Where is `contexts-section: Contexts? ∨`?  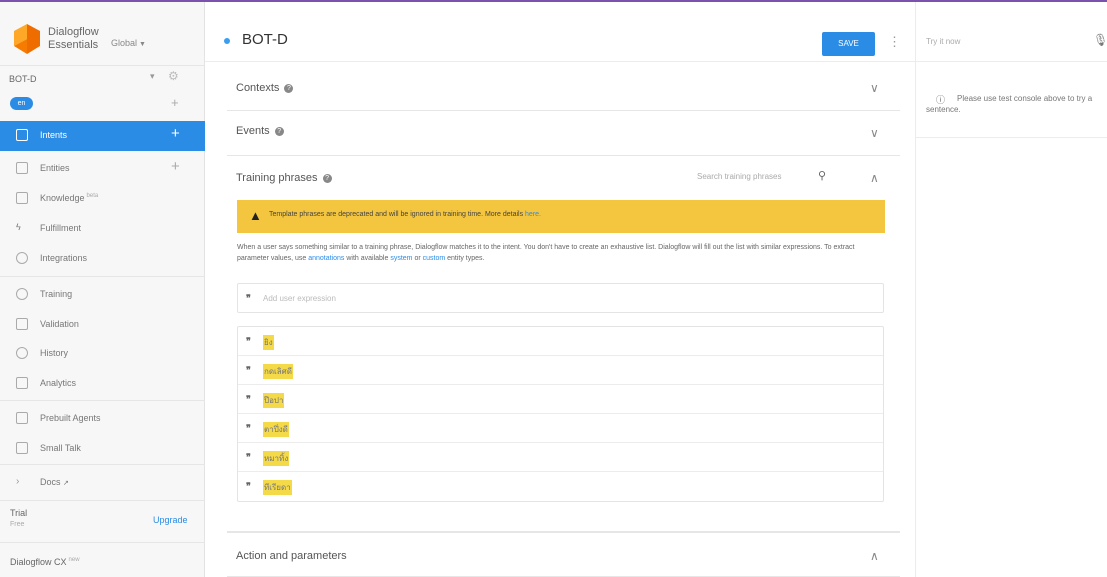
contexts-section: Contexts? ∨ is located at coordinates (563, 89).